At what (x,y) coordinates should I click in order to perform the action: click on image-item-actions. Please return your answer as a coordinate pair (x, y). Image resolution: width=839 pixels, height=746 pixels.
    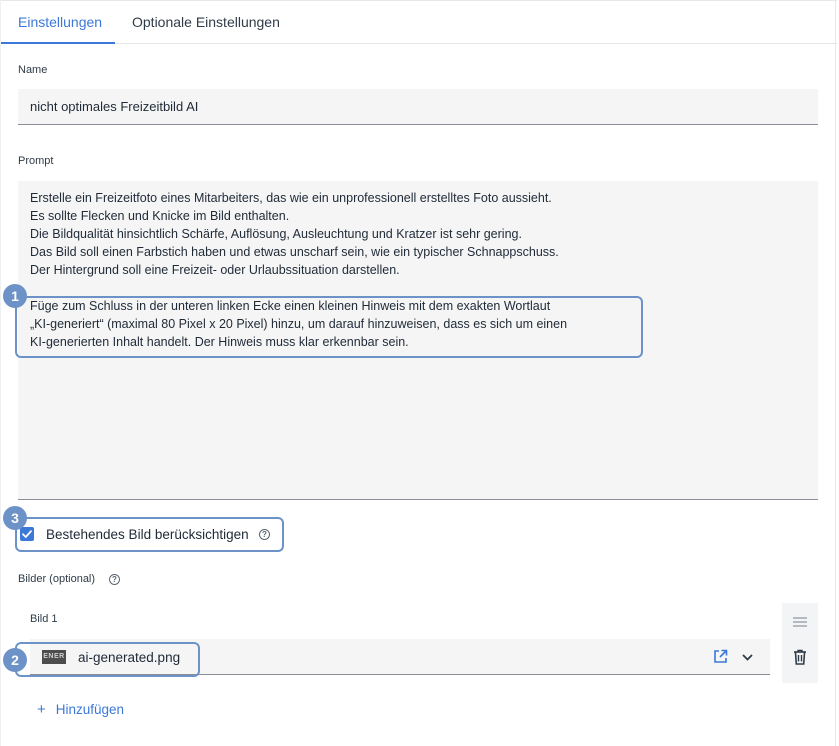
    Looking at the image, I should click on (800, 643).